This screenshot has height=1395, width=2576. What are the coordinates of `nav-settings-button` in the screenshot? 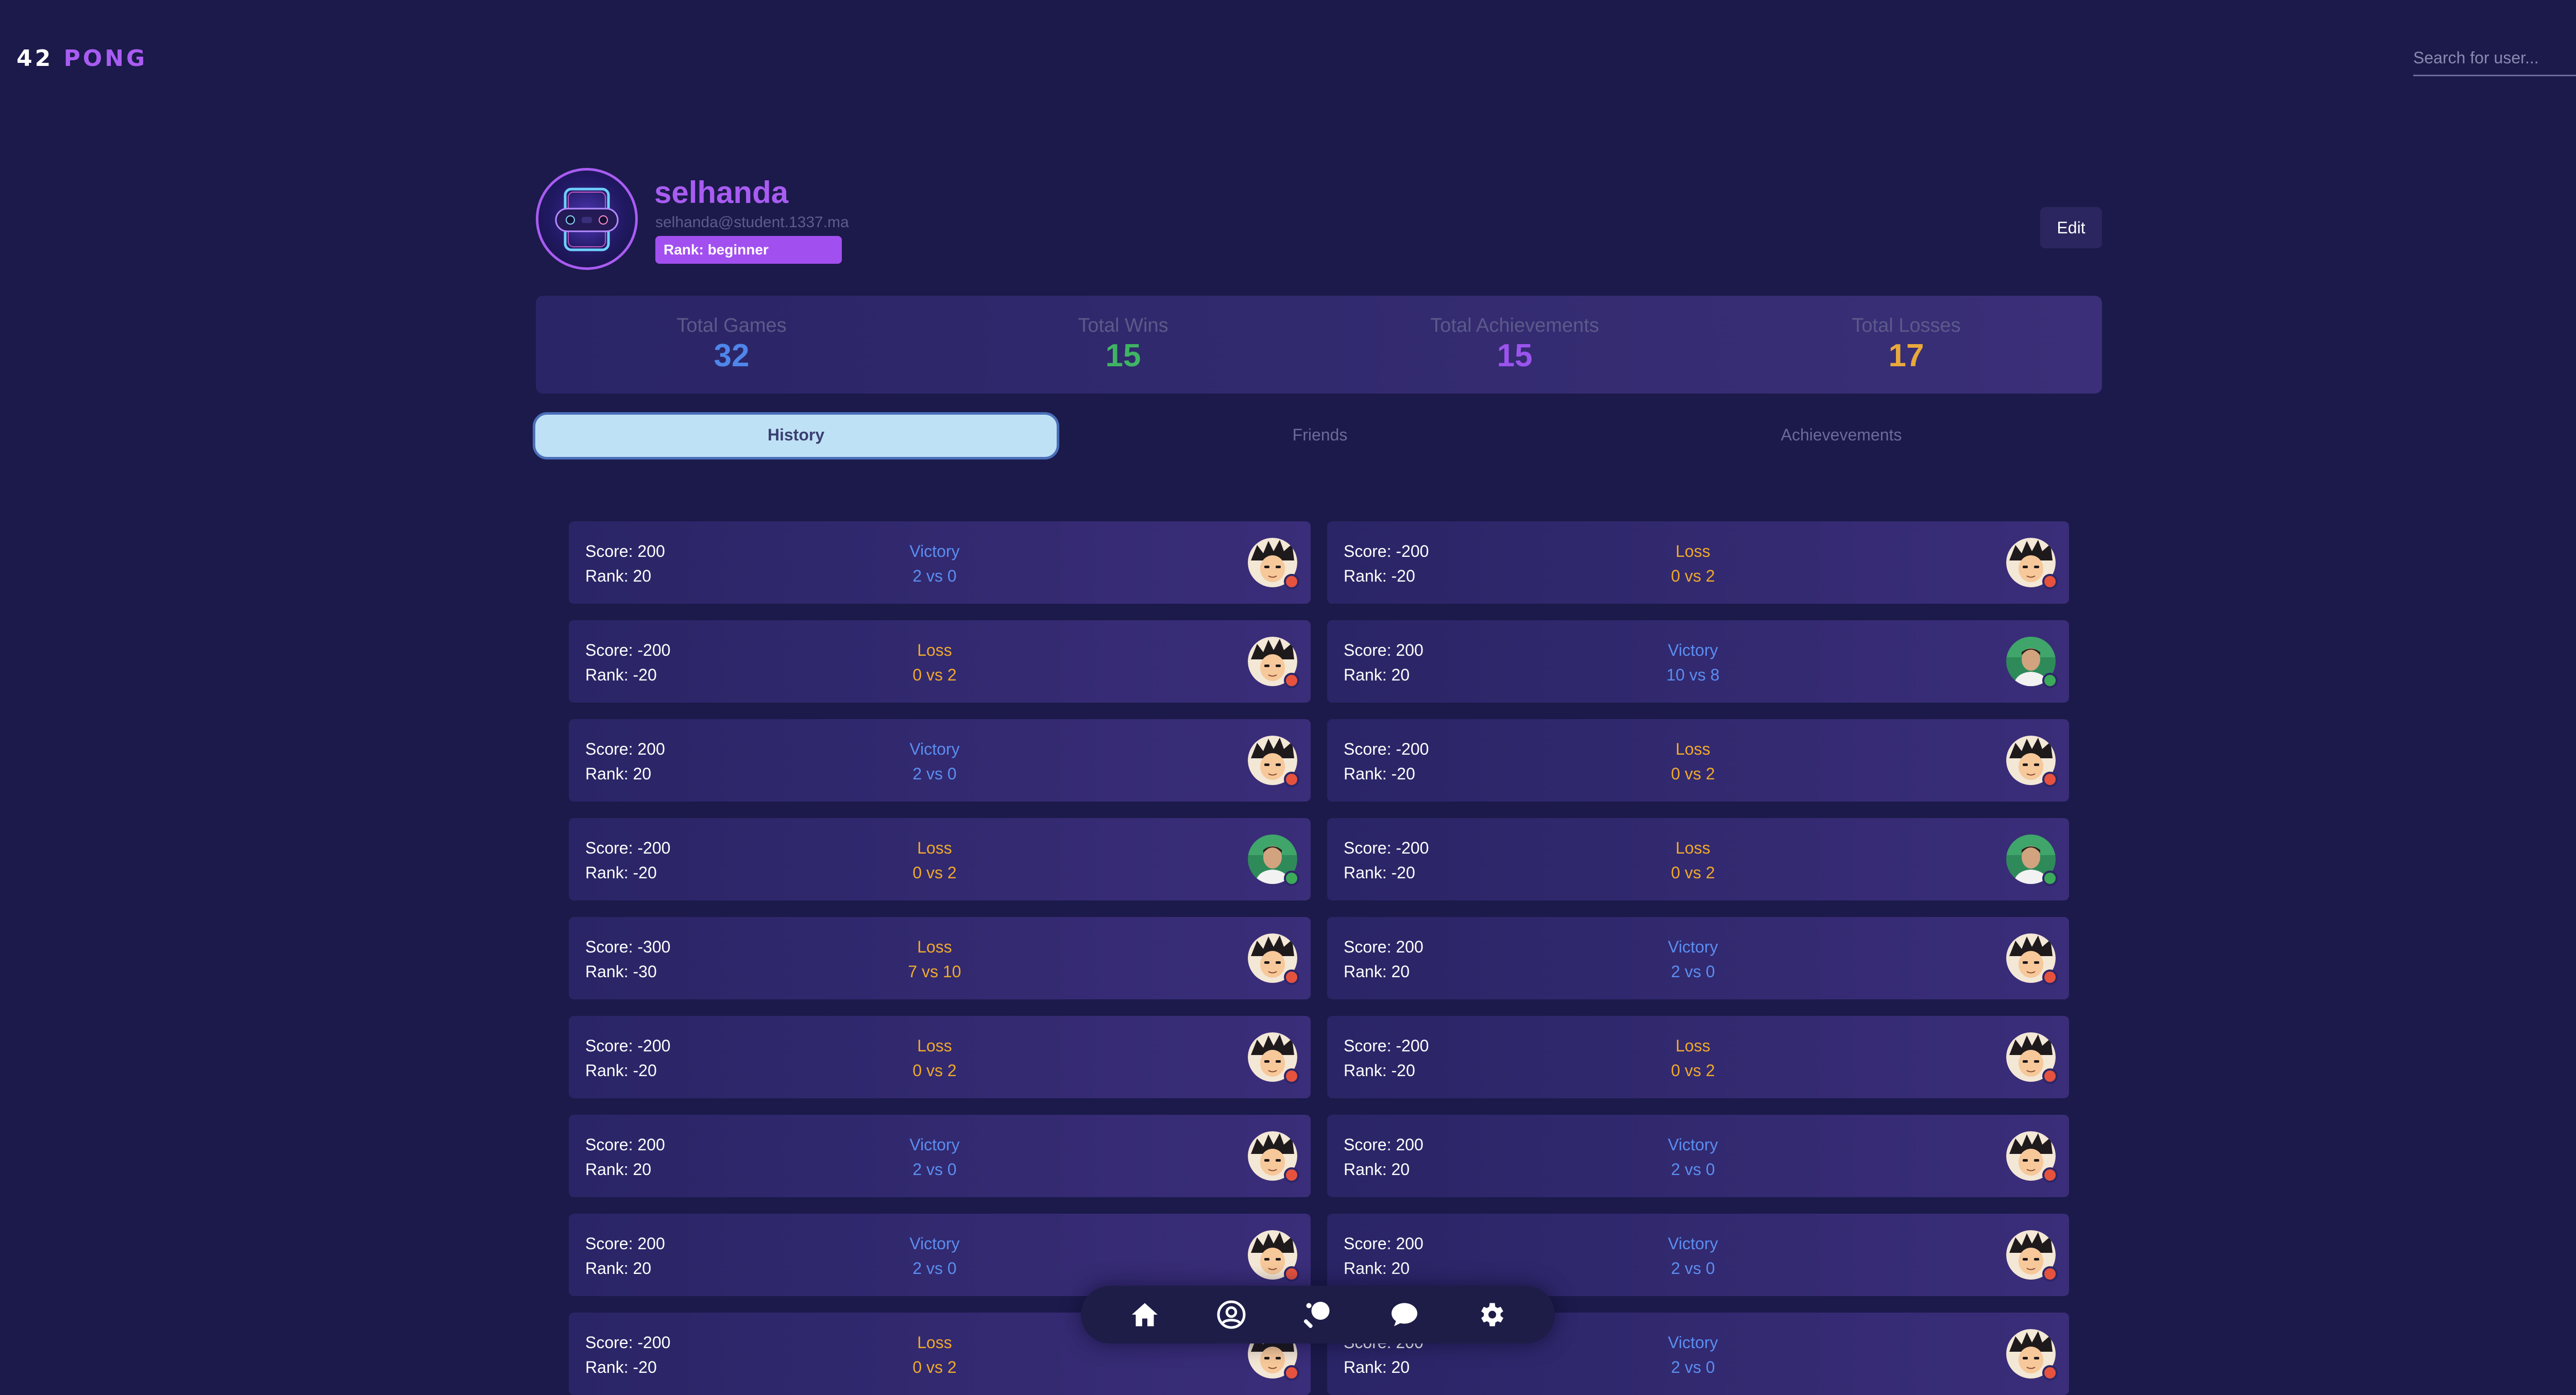 It's located at (1491, 1314).